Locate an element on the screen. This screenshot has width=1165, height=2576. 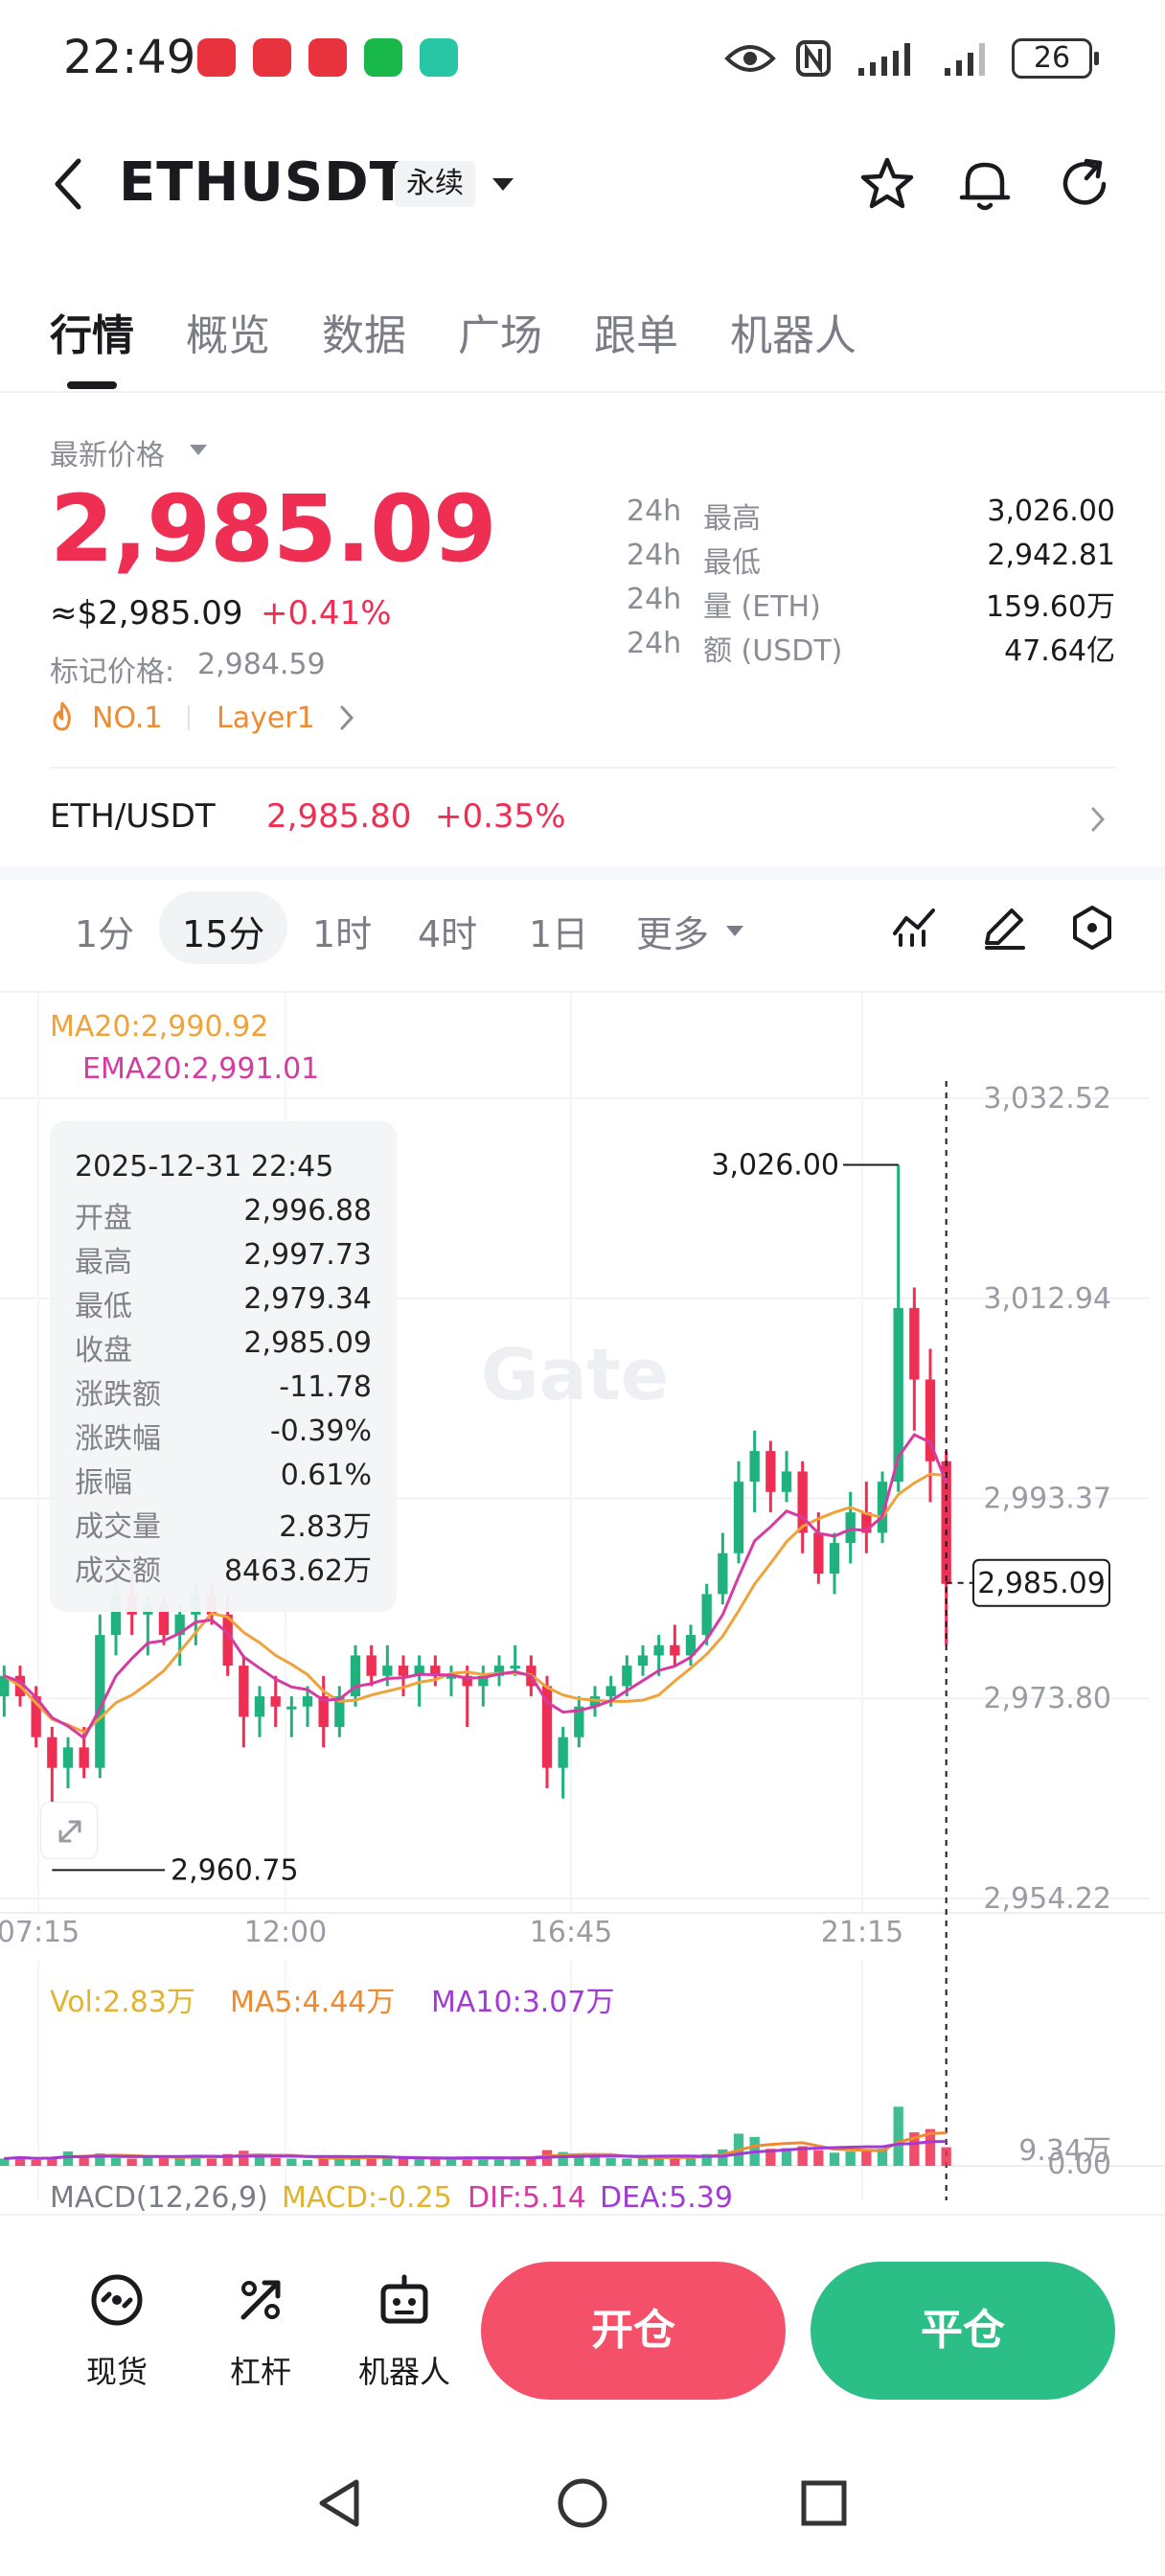
draw-pen-icon is located at coordinates (1004, 929).